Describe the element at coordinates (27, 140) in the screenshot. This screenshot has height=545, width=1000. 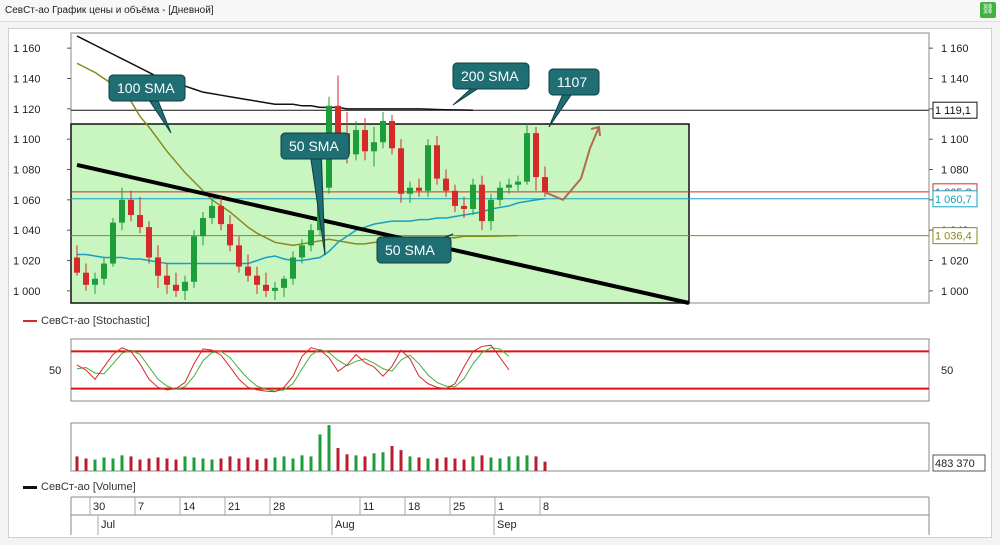
I see `y-tick-left: 1 100` at that location.